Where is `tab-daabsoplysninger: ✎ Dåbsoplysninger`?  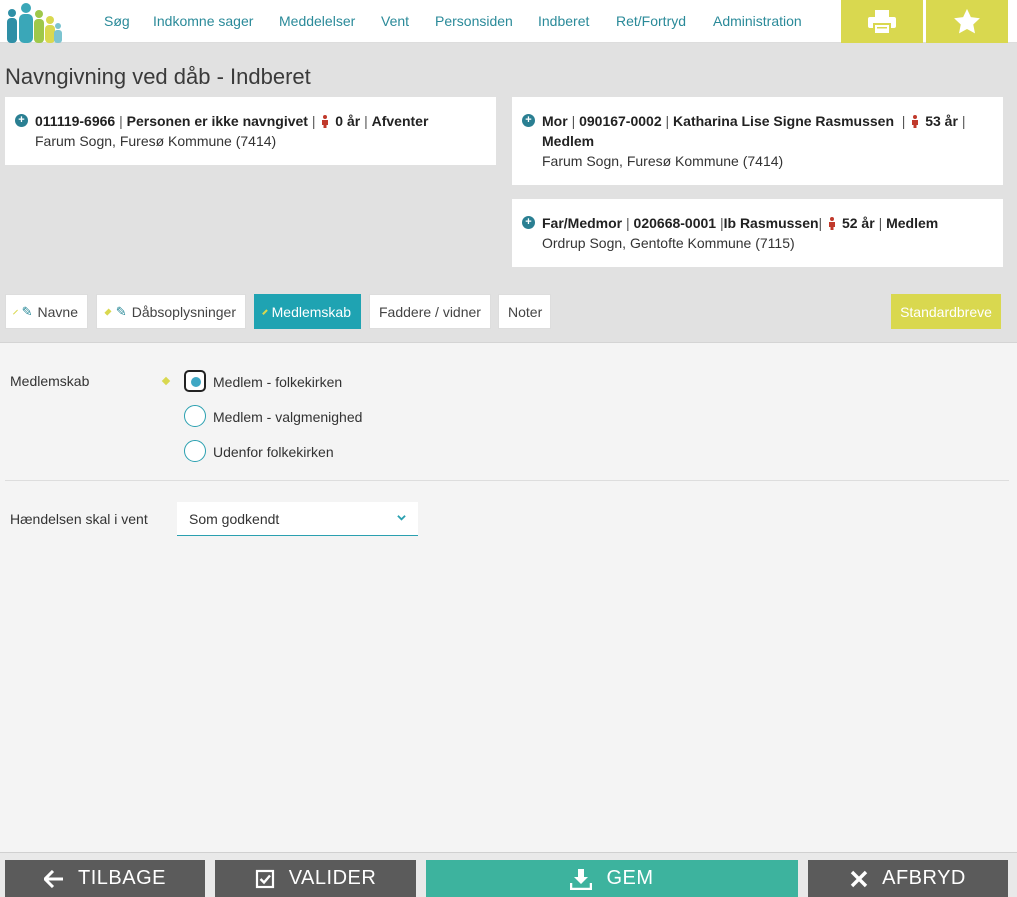 tab-daabsoplysninger: ✎ Dåbsoplysninger is located at coordinates (171, 311).